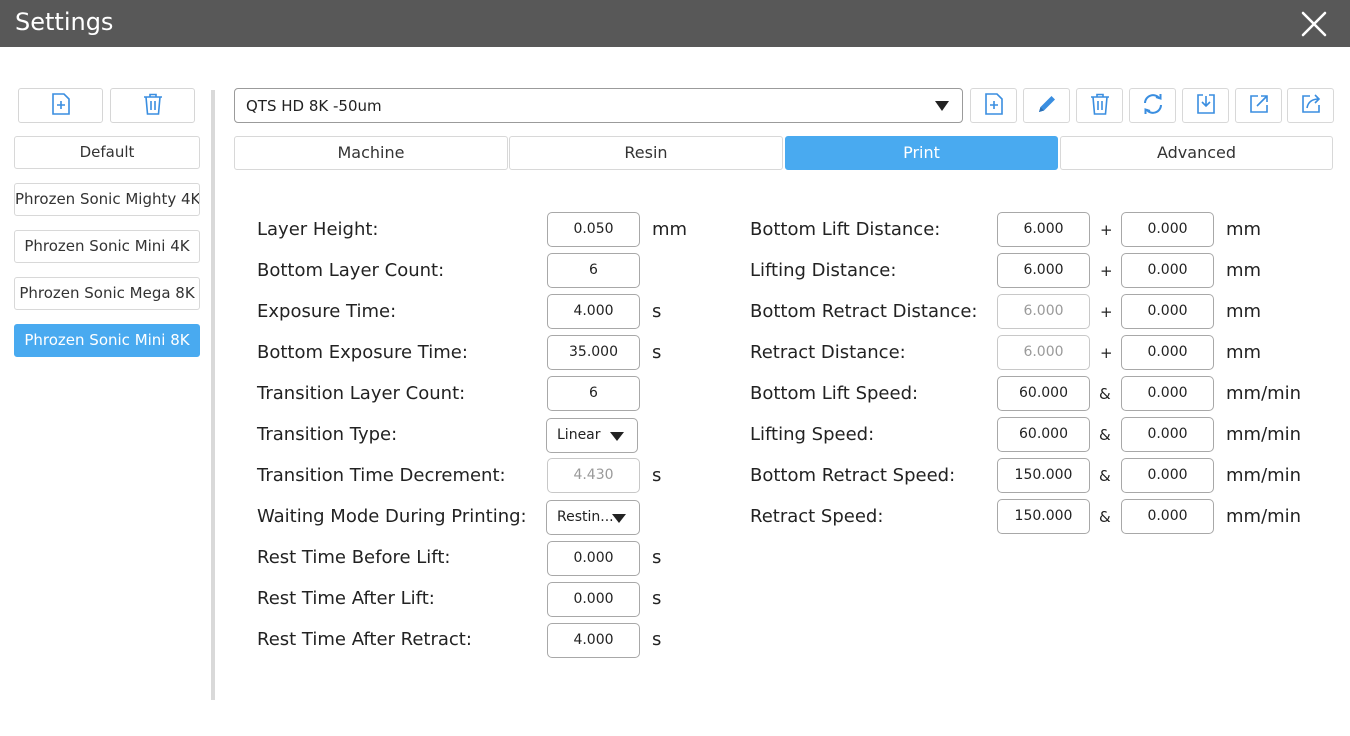 This screenshot has height=736, width=1350. I want to click on lifting-speed-unit: mm/min, so click(1264, 434).